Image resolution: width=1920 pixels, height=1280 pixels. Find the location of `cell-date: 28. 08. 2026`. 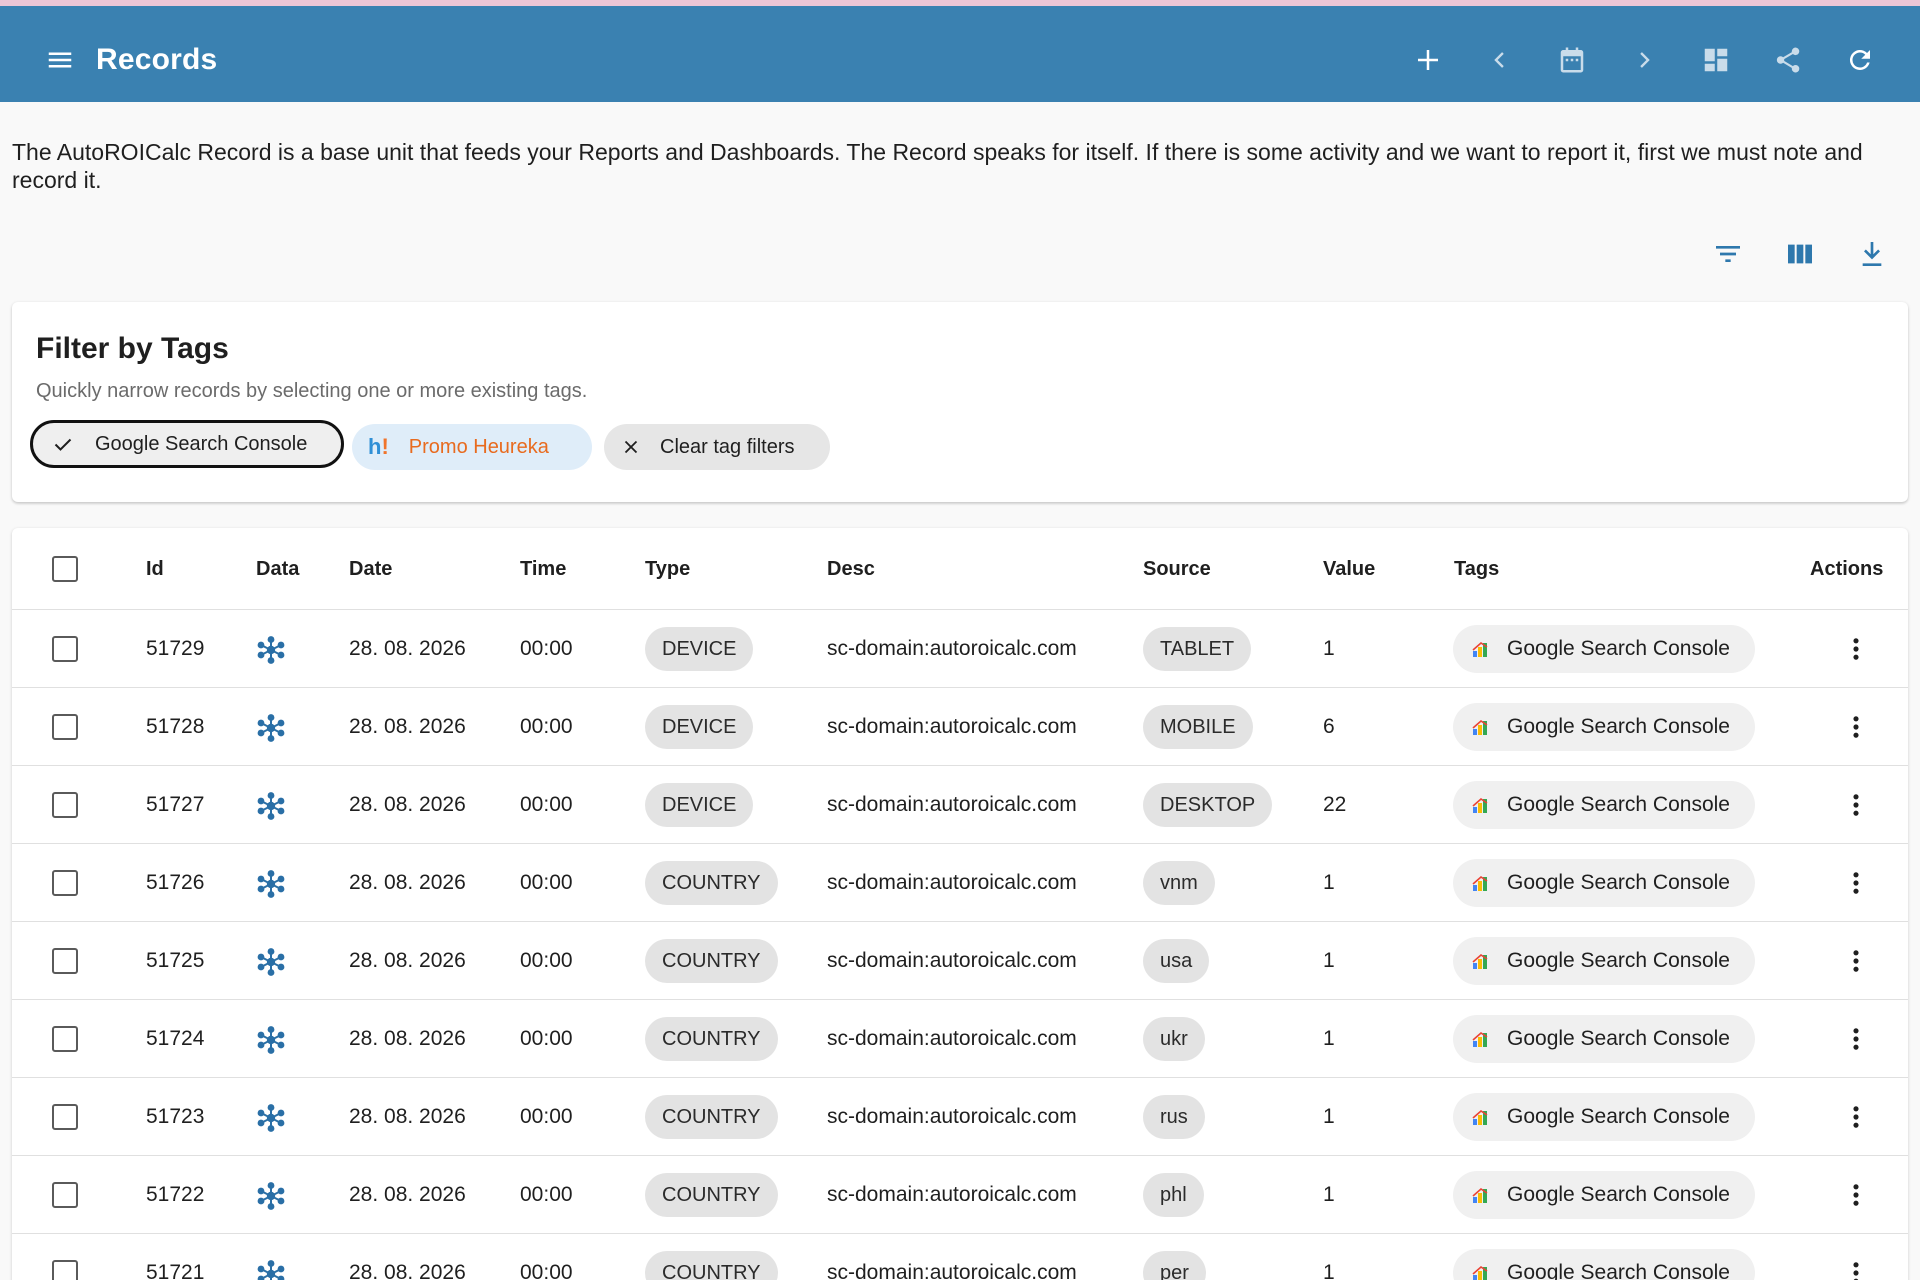

cell-date: 28. 08. 2026 is located at coordinates (407, 1194).